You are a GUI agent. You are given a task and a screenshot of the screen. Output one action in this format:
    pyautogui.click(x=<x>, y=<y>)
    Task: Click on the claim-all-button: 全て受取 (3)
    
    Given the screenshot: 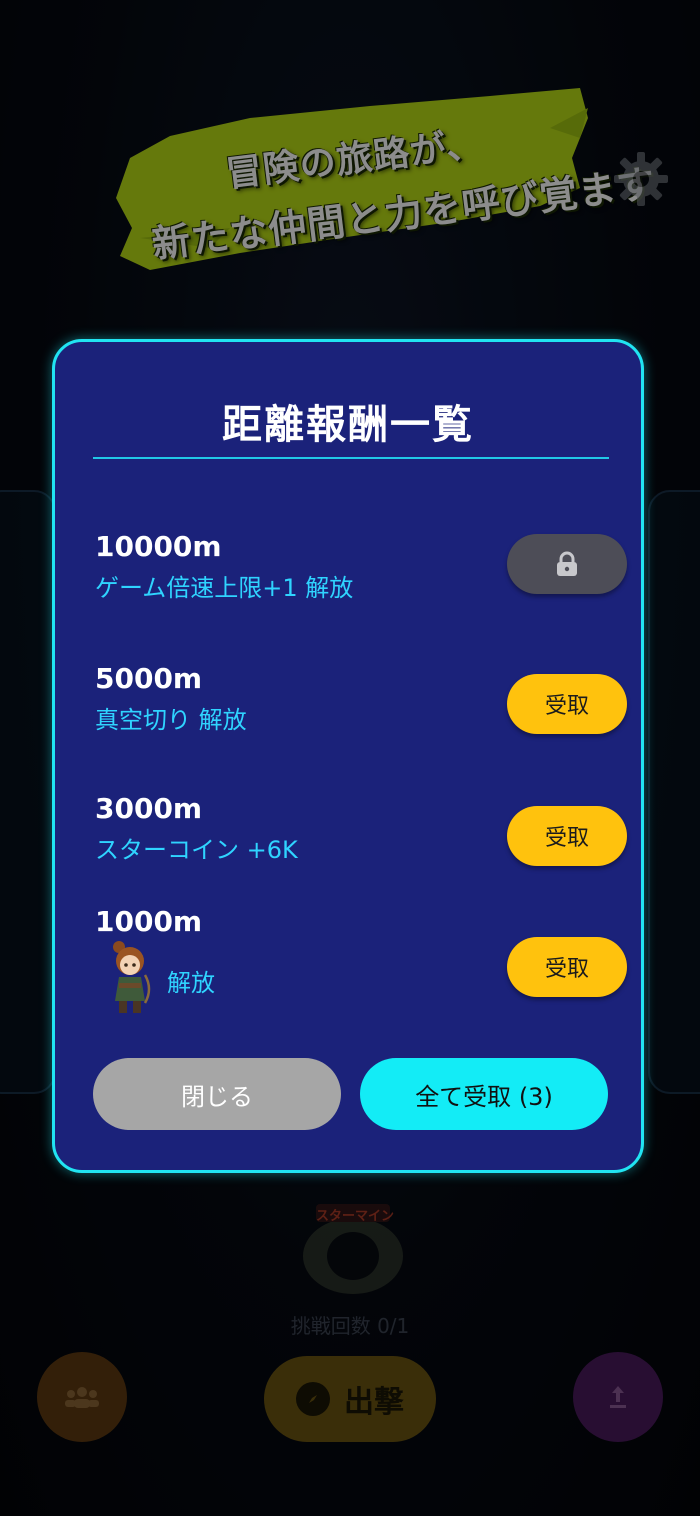 What is the action you would take?
    pyautogui.click(x=484, y=1094)
    